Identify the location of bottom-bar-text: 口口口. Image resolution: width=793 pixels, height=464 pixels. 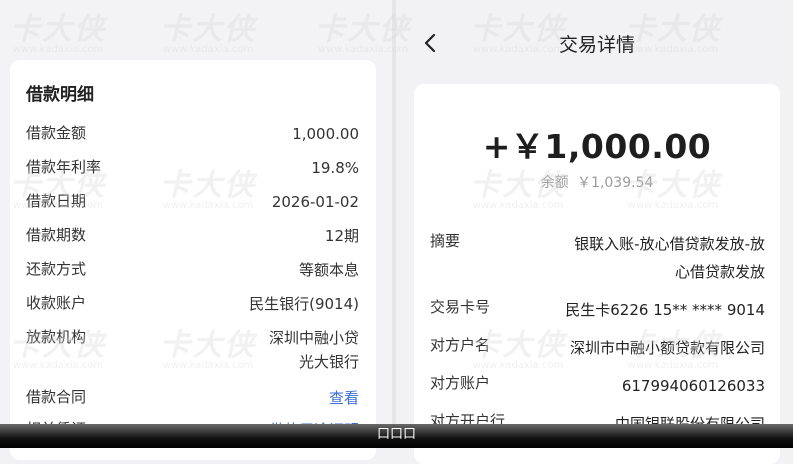
(396, 434).